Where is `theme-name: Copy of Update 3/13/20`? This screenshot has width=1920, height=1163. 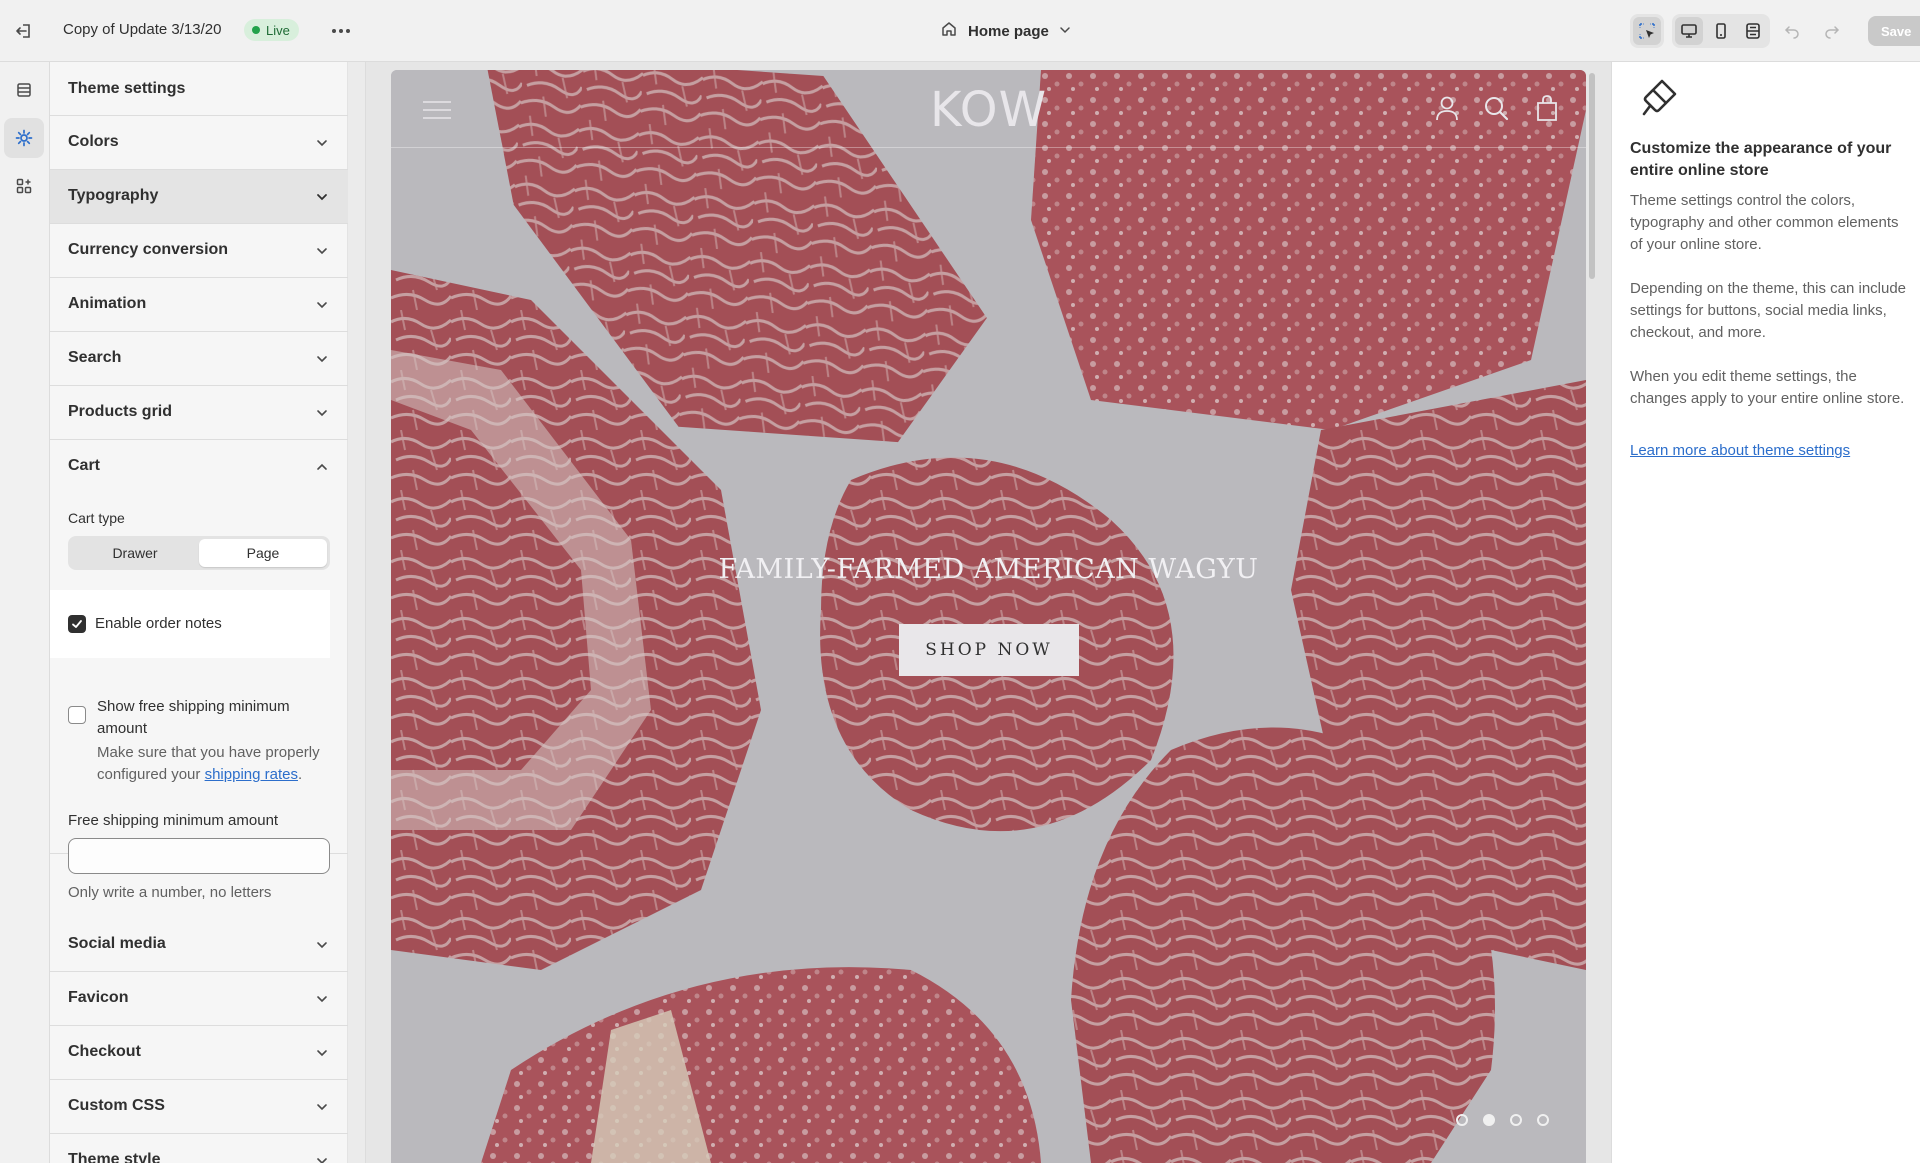
theme-name: Copy of Update 3/13/20 is located at coordinates (142, 29).